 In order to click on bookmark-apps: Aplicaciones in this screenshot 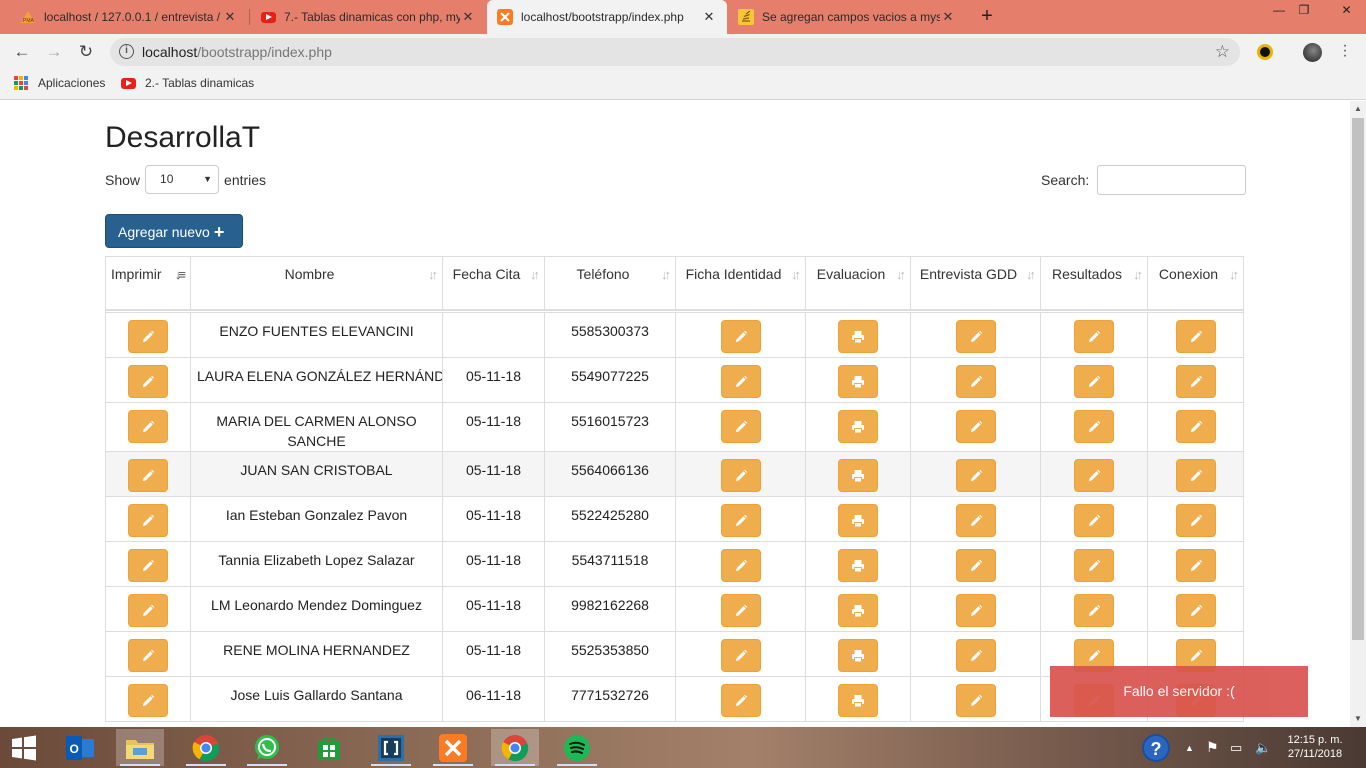, I will do `click(59, 83)`.